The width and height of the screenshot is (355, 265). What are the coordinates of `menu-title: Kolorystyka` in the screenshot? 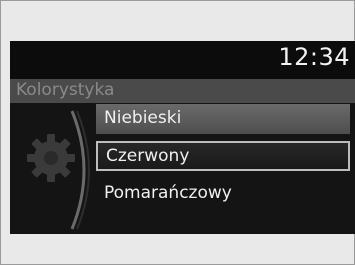 It's located at (65, 90).